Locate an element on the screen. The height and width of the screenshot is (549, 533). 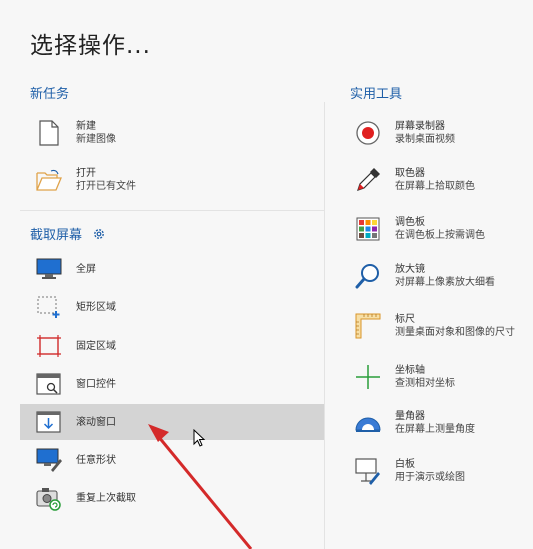
repeat-camera-icon is located at coordinates (49, 498).